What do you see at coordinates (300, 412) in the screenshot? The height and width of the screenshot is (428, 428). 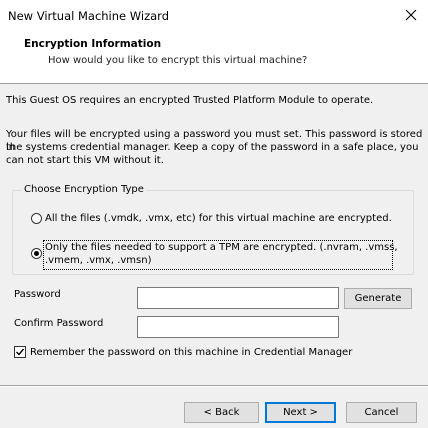 I see `next-button: Next >` at bounding box center [300, 412].